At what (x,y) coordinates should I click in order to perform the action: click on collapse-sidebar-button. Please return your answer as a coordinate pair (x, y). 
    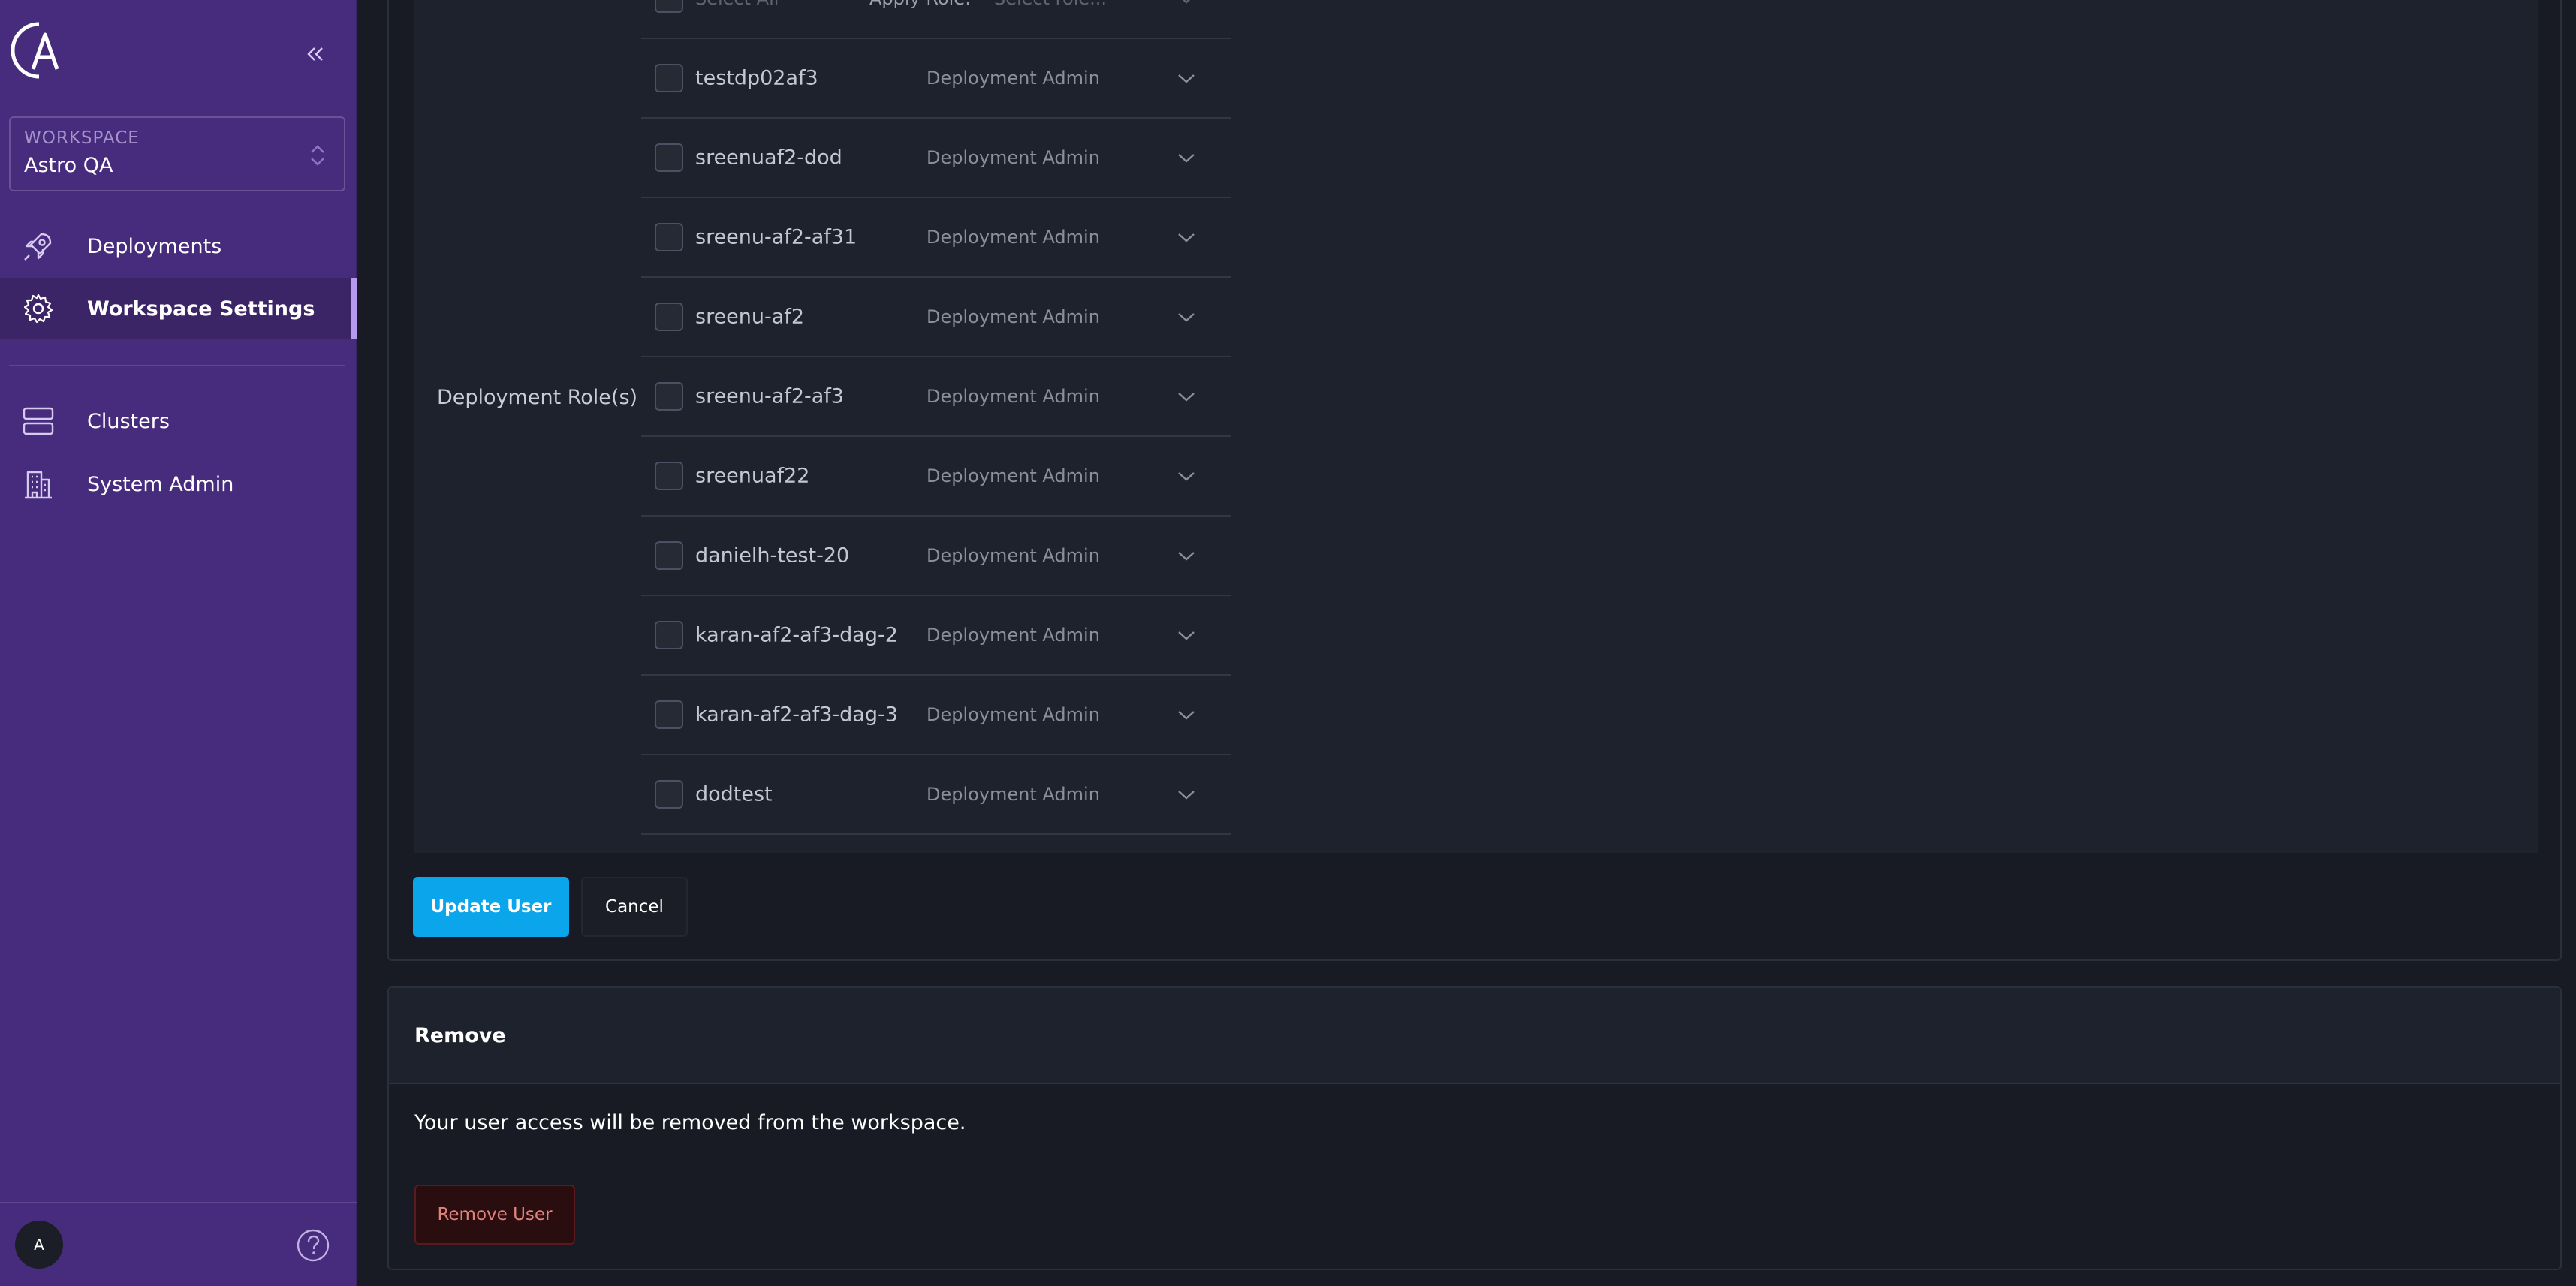
    Looking at the image, I should click on (315, 54).